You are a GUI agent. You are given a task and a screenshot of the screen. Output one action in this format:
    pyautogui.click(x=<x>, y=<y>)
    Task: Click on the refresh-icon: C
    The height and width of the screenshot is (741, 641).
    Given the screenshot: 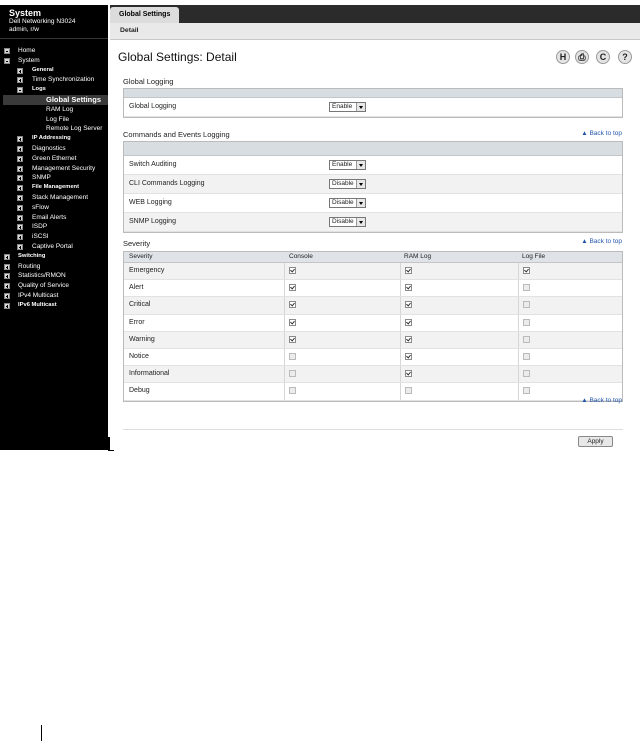 What is the action you would take?
    pyautogui.click(x=603, y=57)
    